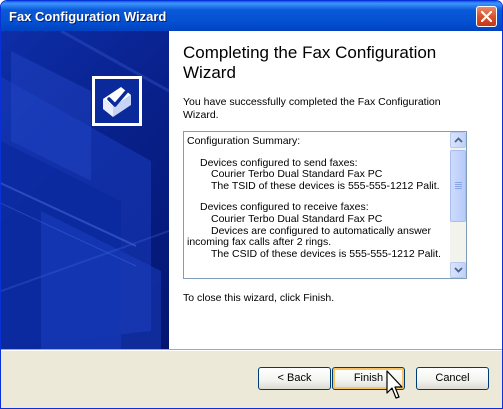 The width and height of the screenshot is (503, 409). I want to click on title-bar: Fax Configuration Wizard, so click(251, 16).